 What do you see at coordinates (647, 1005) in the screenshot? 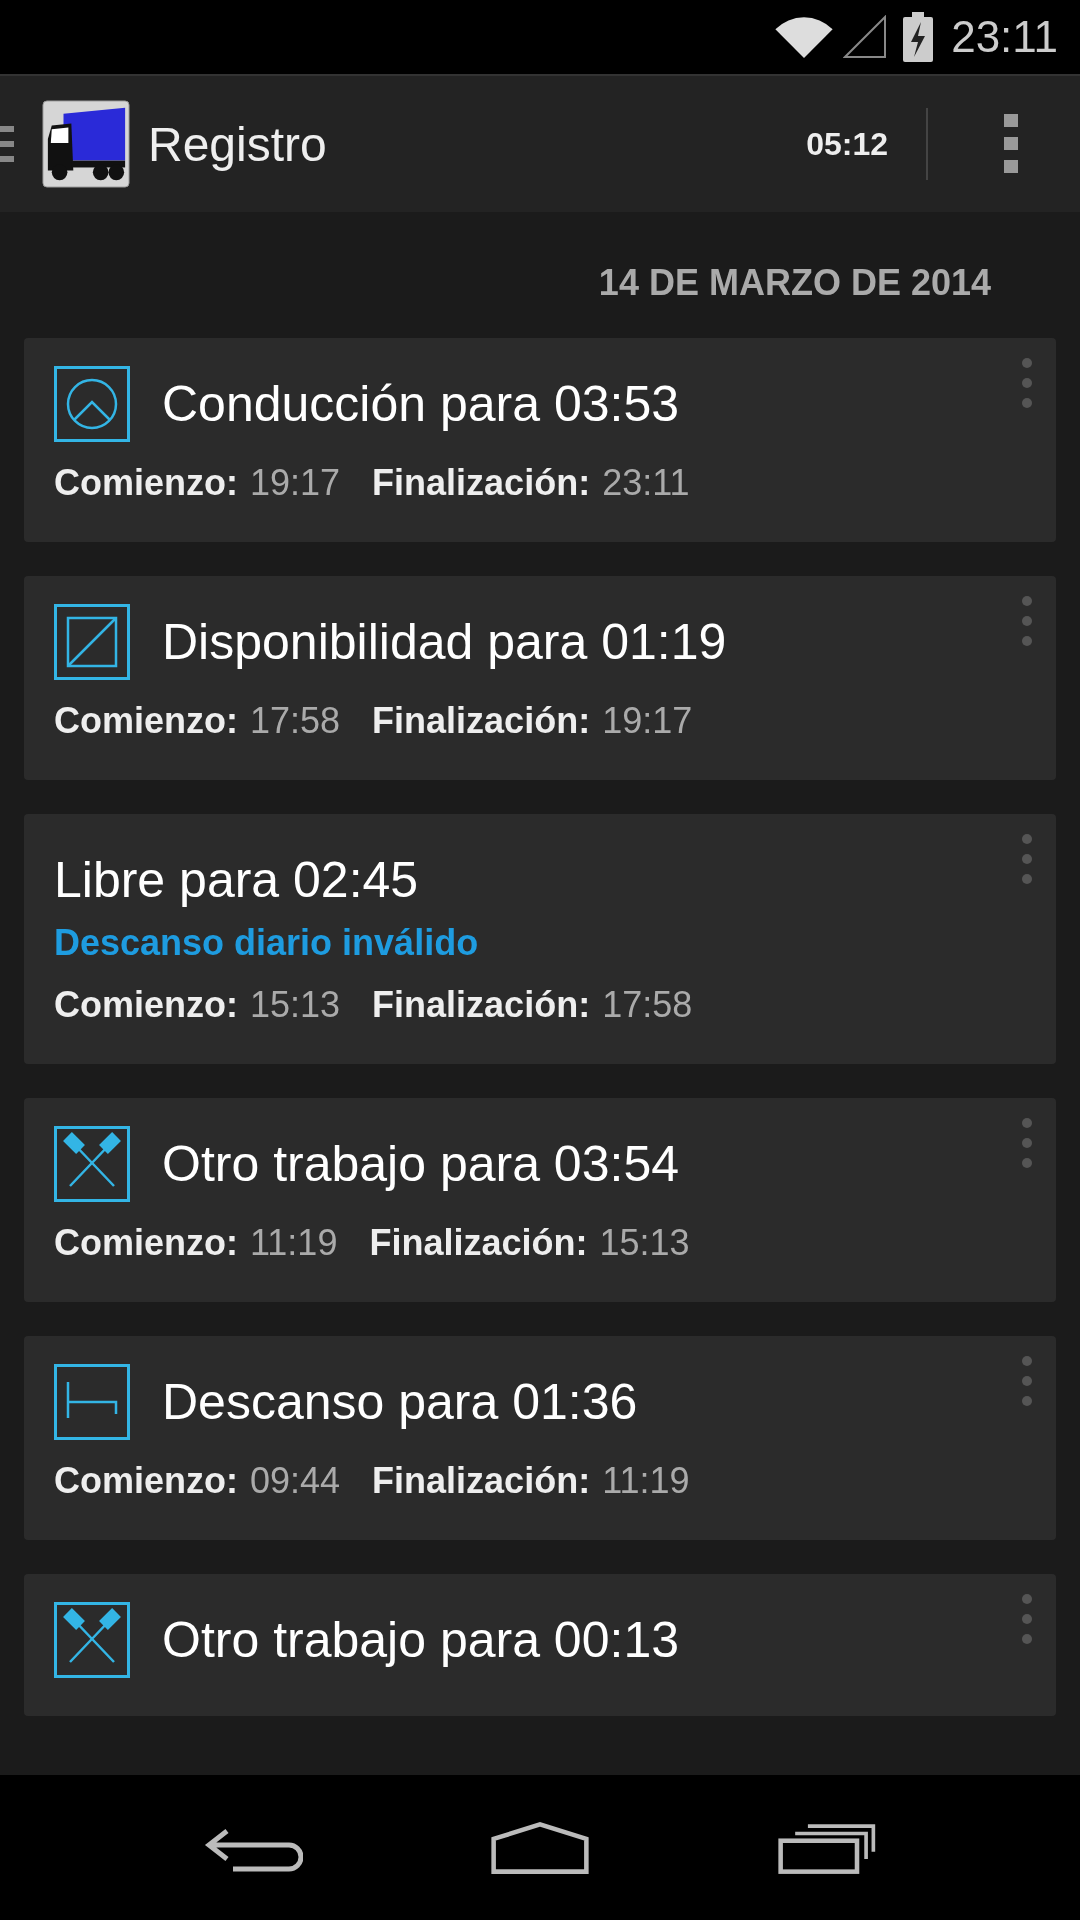
I see `end-time: 17:58` at bounding box center [647, 1005].